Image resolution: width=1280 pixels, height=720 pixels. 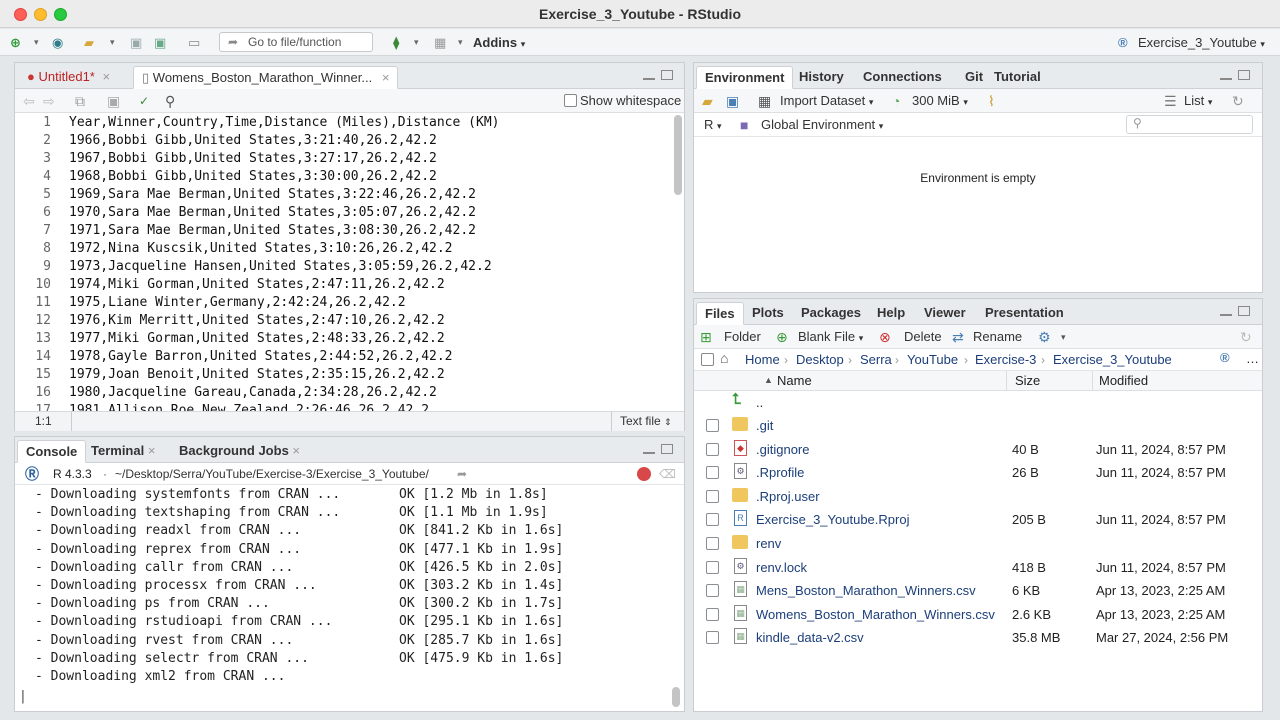 What do you see at coordinates (875, 614) in the screenshot?
I see `file-name-link: Womens_Boston_Marathon_Winners.csv` at bounding box center [875, 614].